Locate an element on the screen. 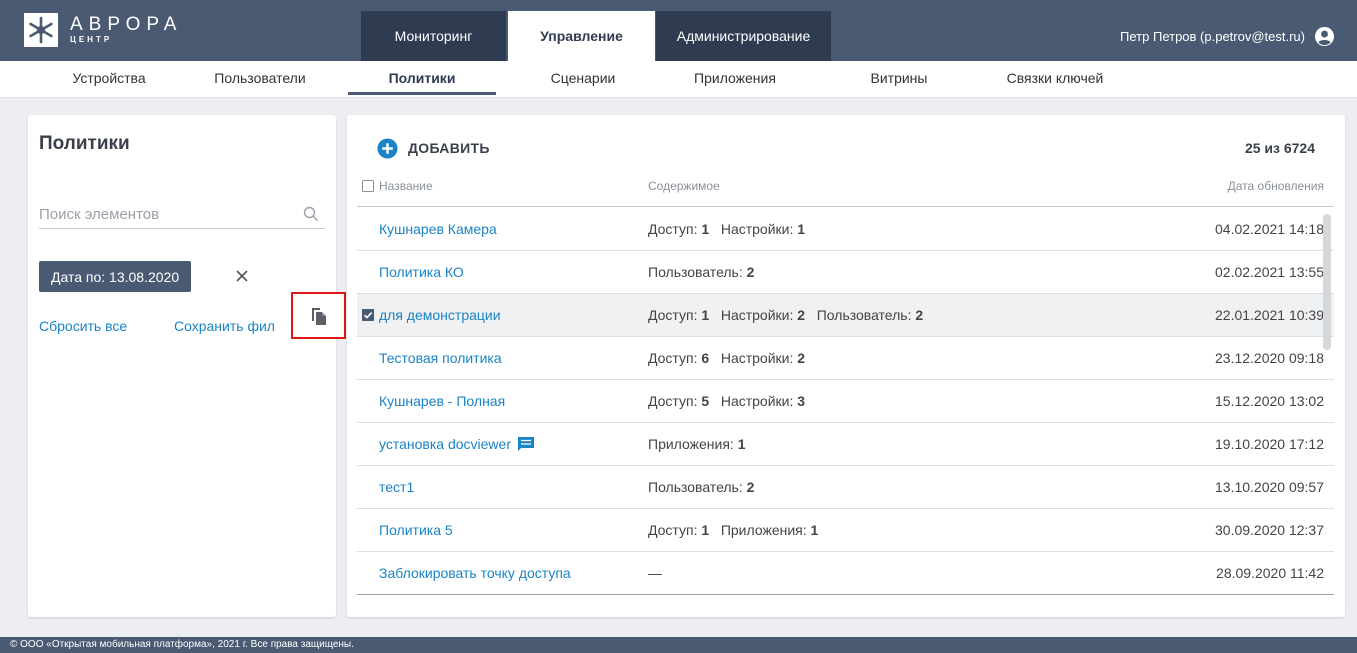 This screenshot has height=653, width=1357. subnav-scenarios: Сценарии is located at coordinates (583, 78).